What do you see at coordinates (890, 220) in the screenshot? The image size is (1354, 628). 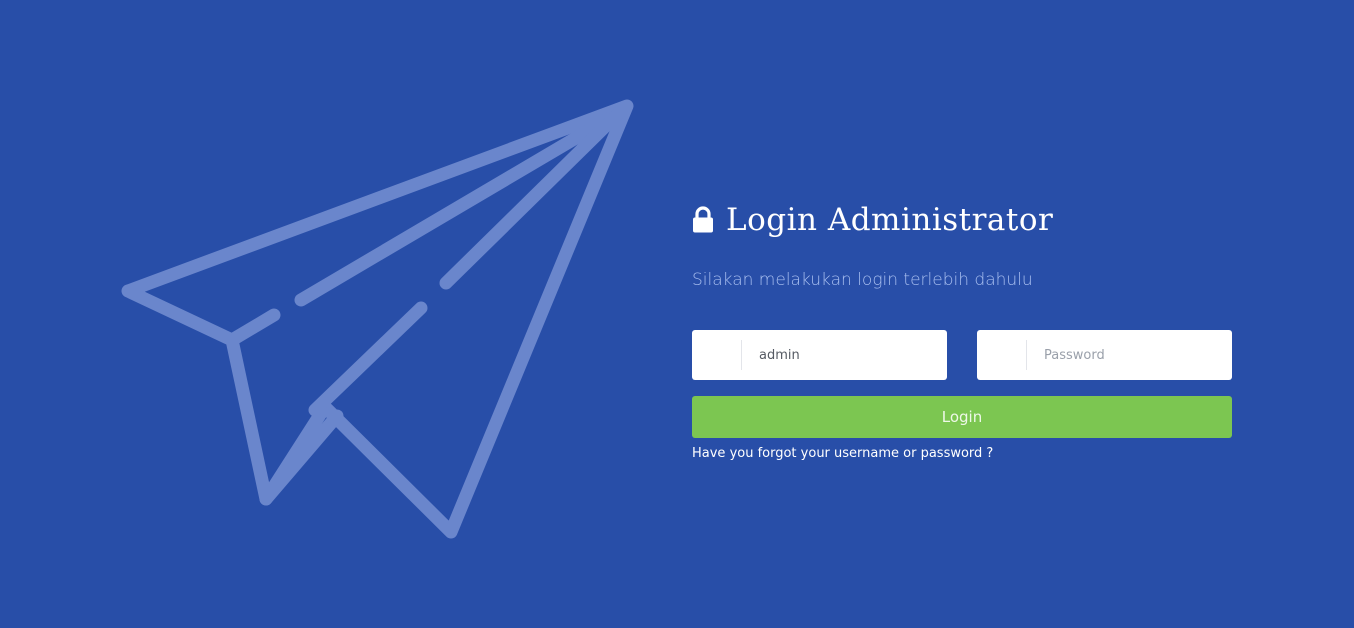 I see `page-title: Login Administrator` at bounding box center [890, 220].